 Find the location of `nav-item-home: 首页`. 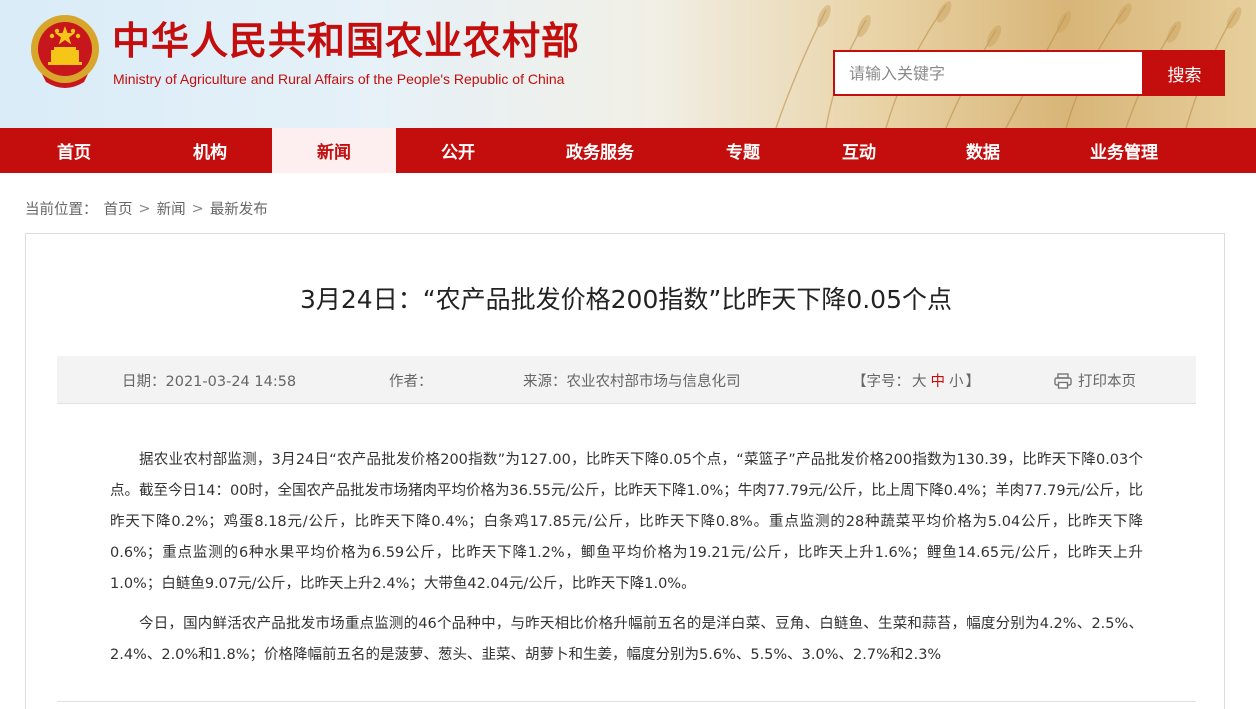

nav-item-home: 首页 is located at coordinates (74, 150).